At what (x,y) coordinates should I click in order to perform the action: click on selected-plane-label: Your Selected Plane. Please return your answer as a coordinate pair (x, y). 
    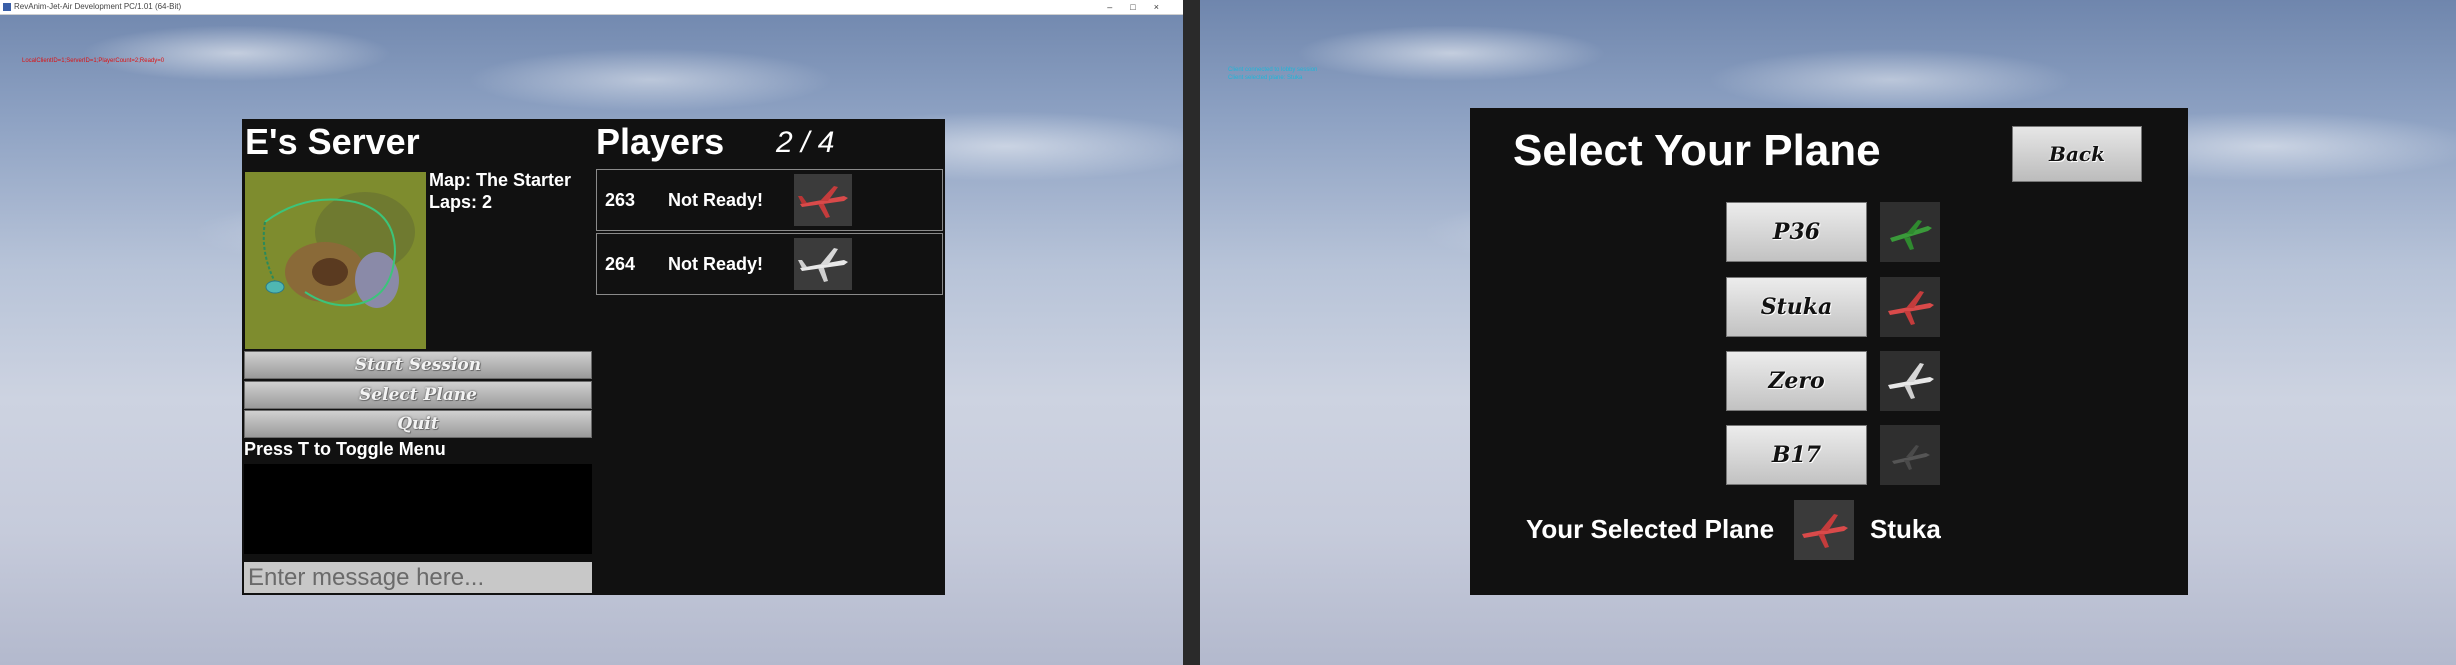
    Looking at the image, I should click on (1650, 529).